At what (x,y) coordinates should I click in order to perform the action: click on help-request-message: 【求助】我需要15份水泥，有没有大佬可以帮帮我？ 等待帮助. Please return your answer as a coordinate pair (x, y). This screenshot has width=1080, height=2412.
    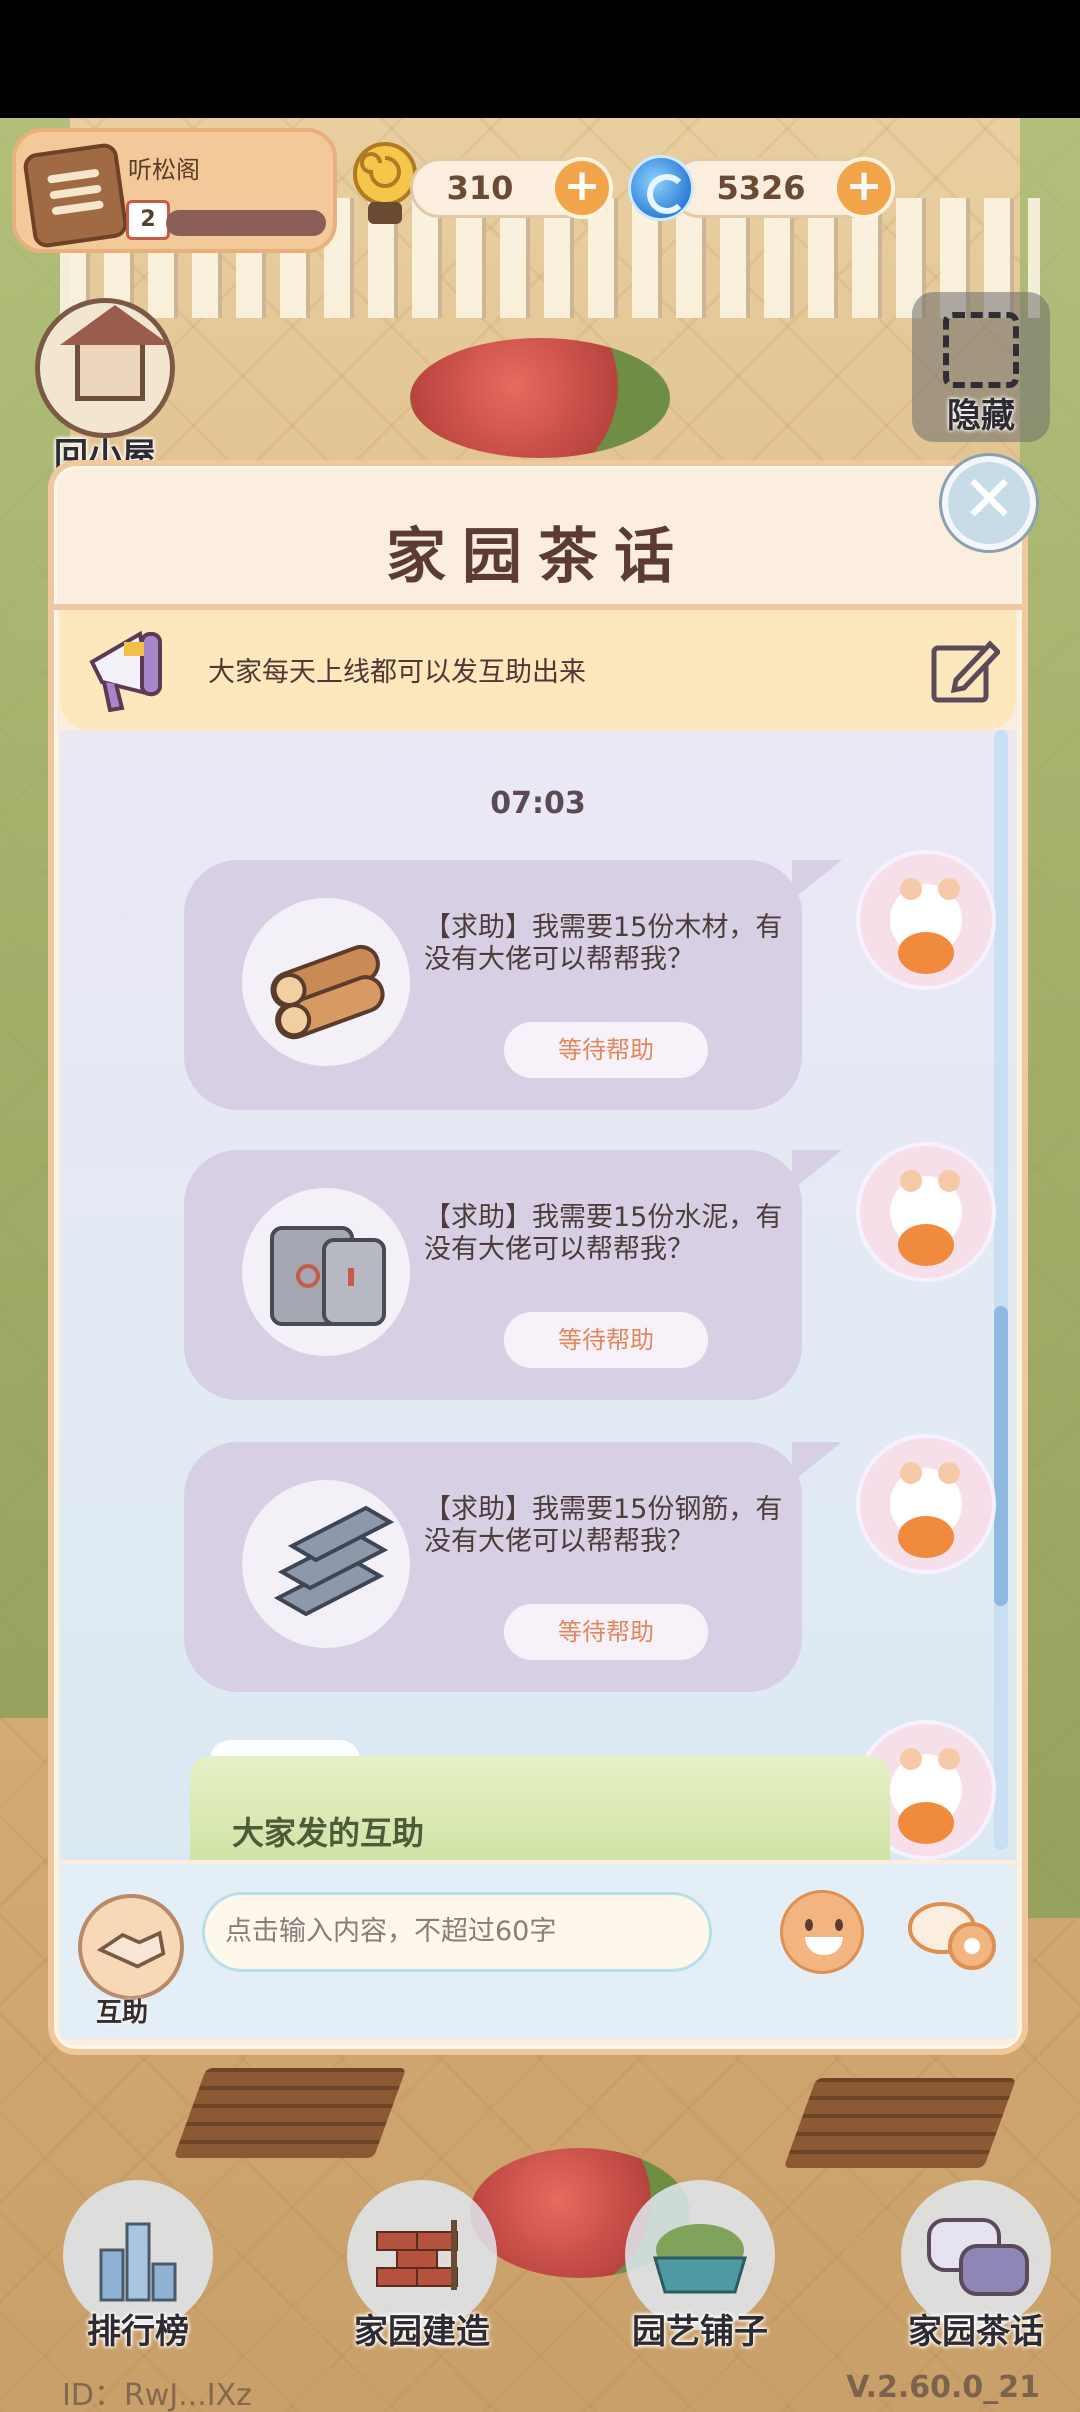
    Looking at the image, I should click on (513, 1275).